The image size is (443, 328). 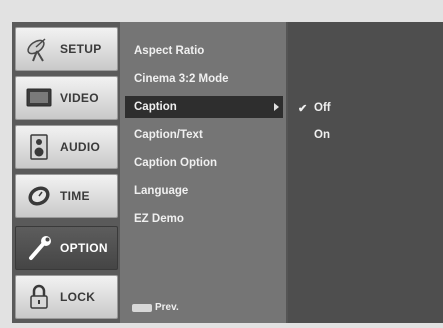 I want to click on submenu-item-caption-text: Caption/Text, so click(x=204, y=135).